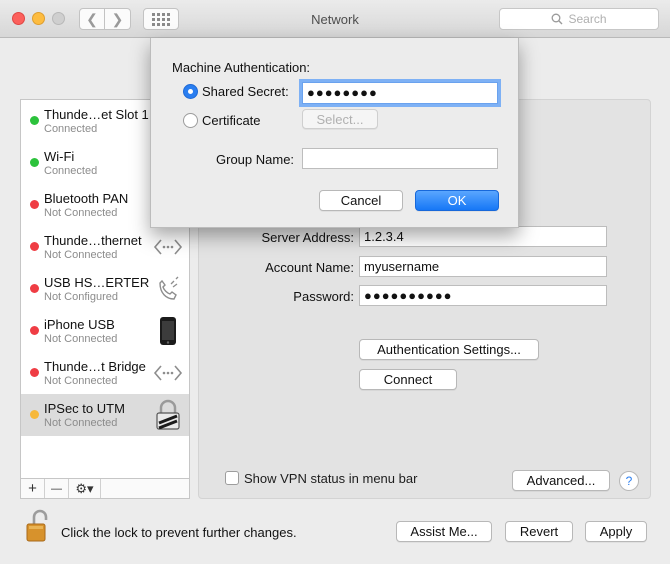  Describe the element at coordinates (331, 478) in the screenshot. I see `show-vpn-status-label: Show VPN status in menu bar` at that location.